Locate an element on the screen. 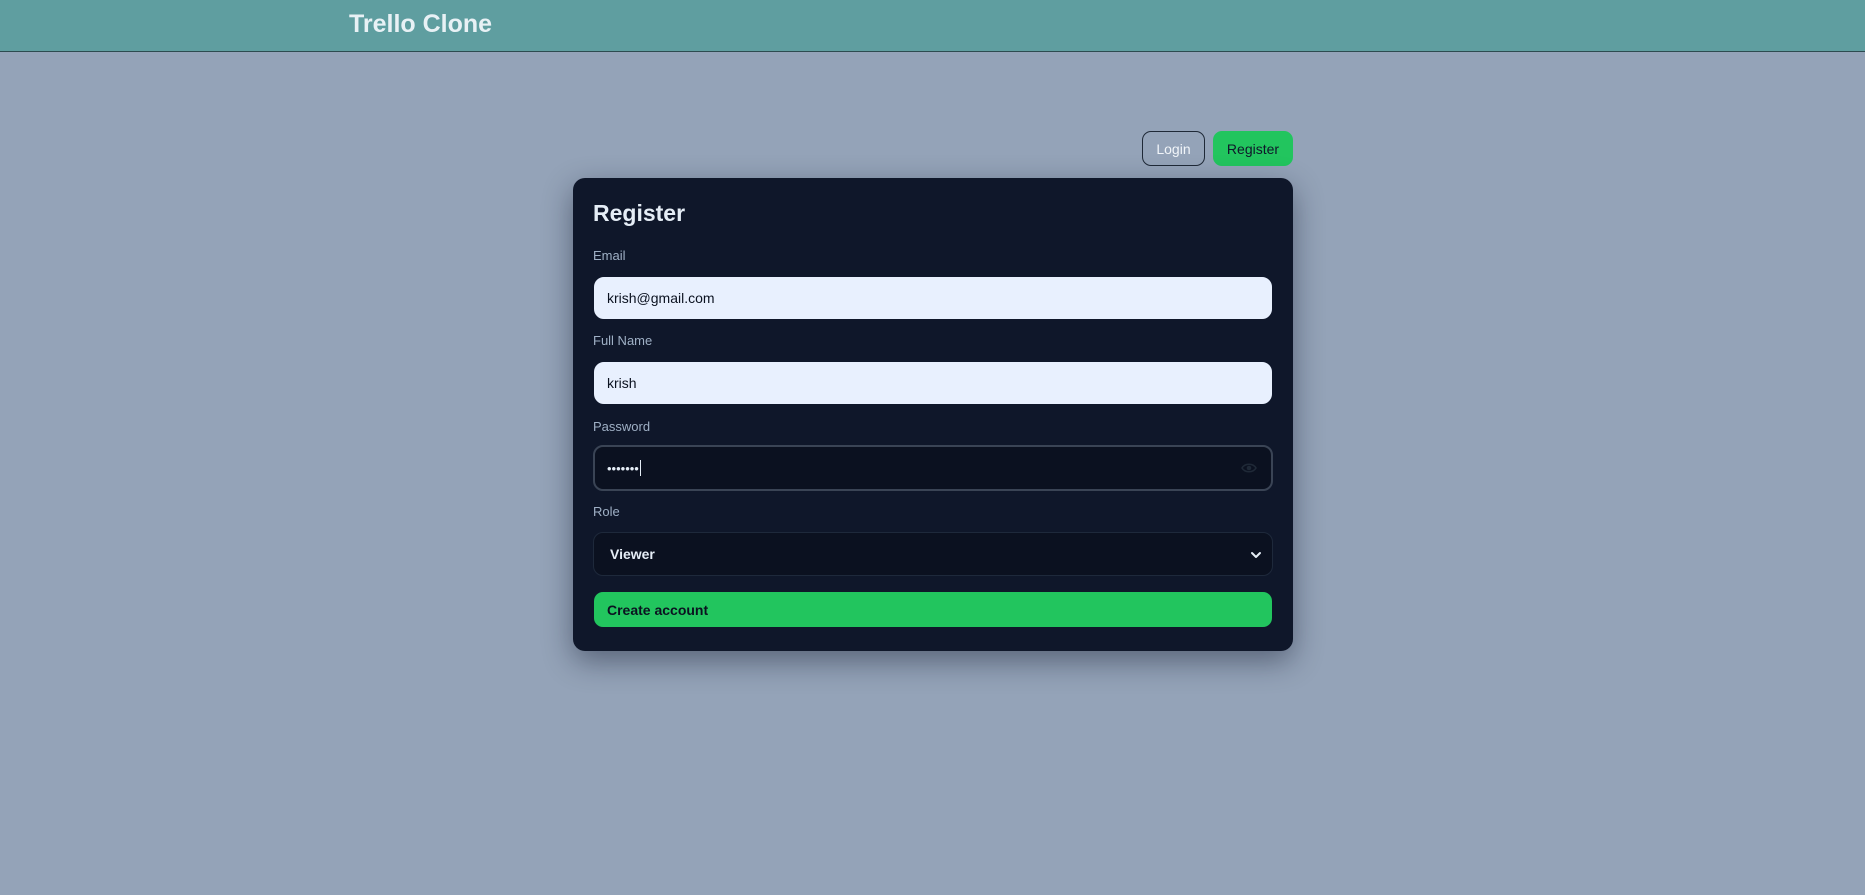 The height and width of the screenshot is (895, 1865). password-value: ••••••• is located at coordinates (623, 468).